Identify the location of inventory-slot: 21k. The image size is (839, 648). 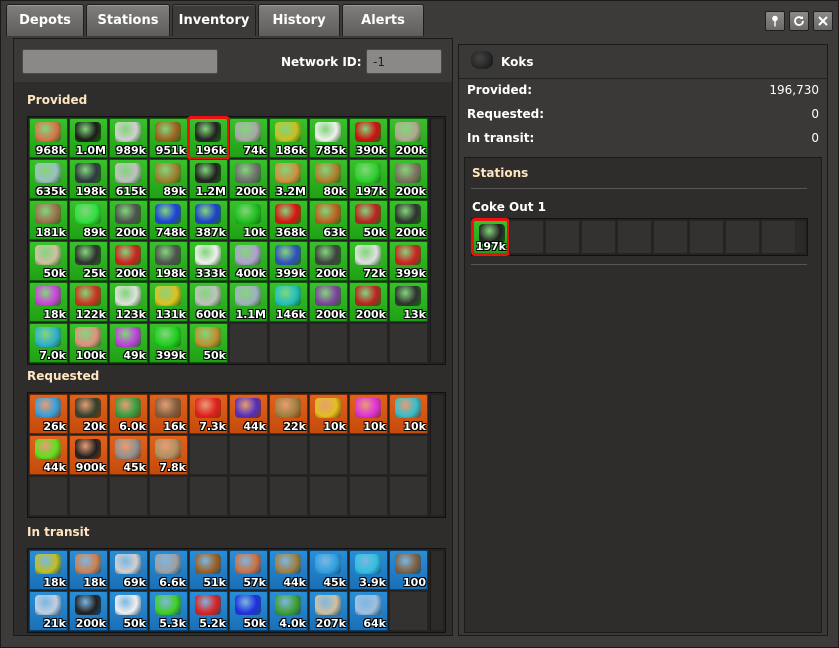
(48, 611).